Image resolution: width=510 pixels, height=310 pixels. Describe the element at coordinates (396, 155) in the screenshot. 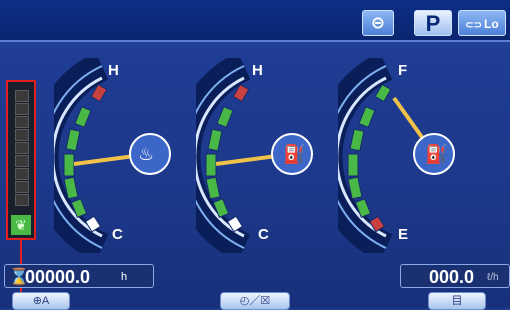

I see `fuel-gauge` at that location.